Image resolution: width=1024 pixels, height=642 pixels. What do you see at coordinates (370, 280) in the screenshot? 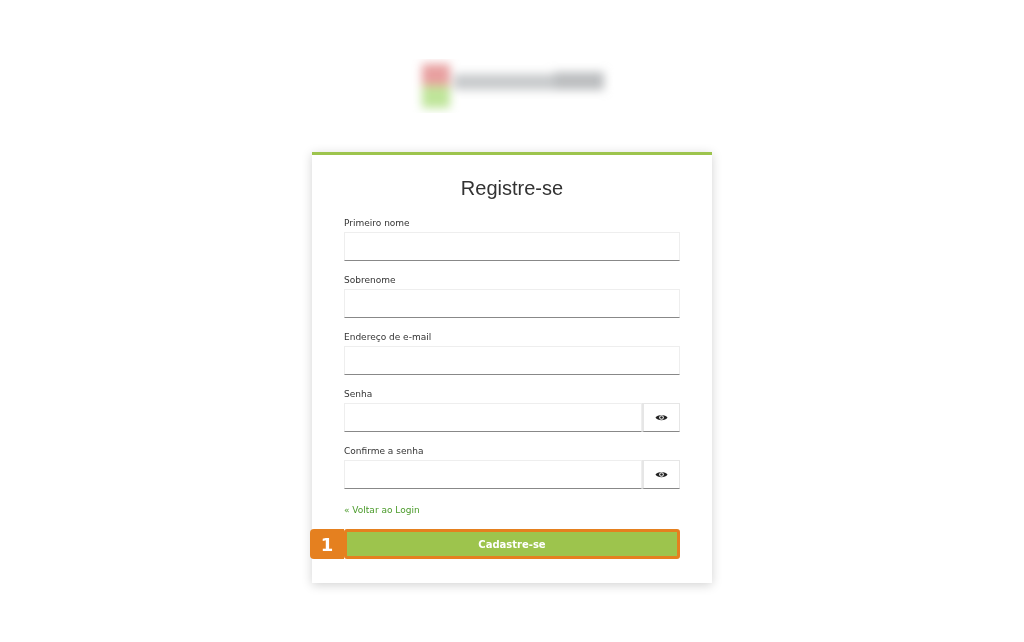
I see `field-label: Sobrenome` at bounding box center [370, 280].